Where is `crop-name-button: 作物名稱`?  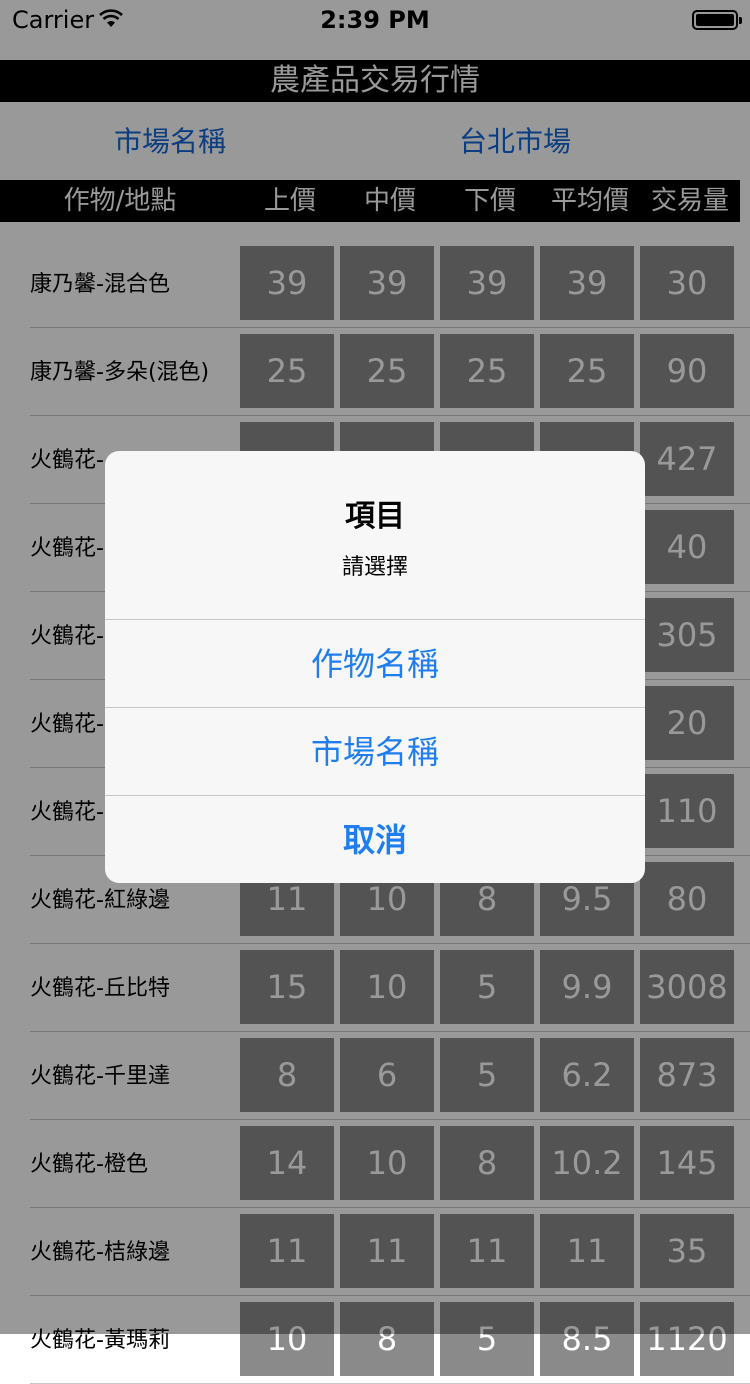 crop-name-button: 作物名稱 is located at coordinates (375, 663).